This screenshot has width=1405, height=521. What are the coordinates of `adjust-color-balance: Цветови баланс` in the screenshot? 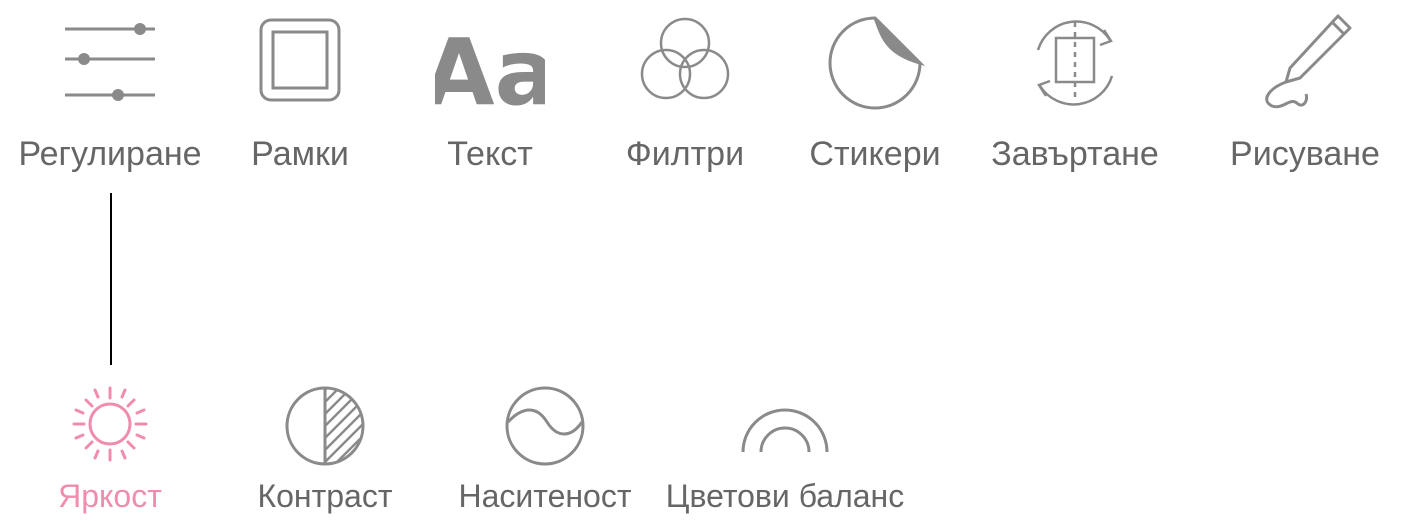 It's located at (785, 445).